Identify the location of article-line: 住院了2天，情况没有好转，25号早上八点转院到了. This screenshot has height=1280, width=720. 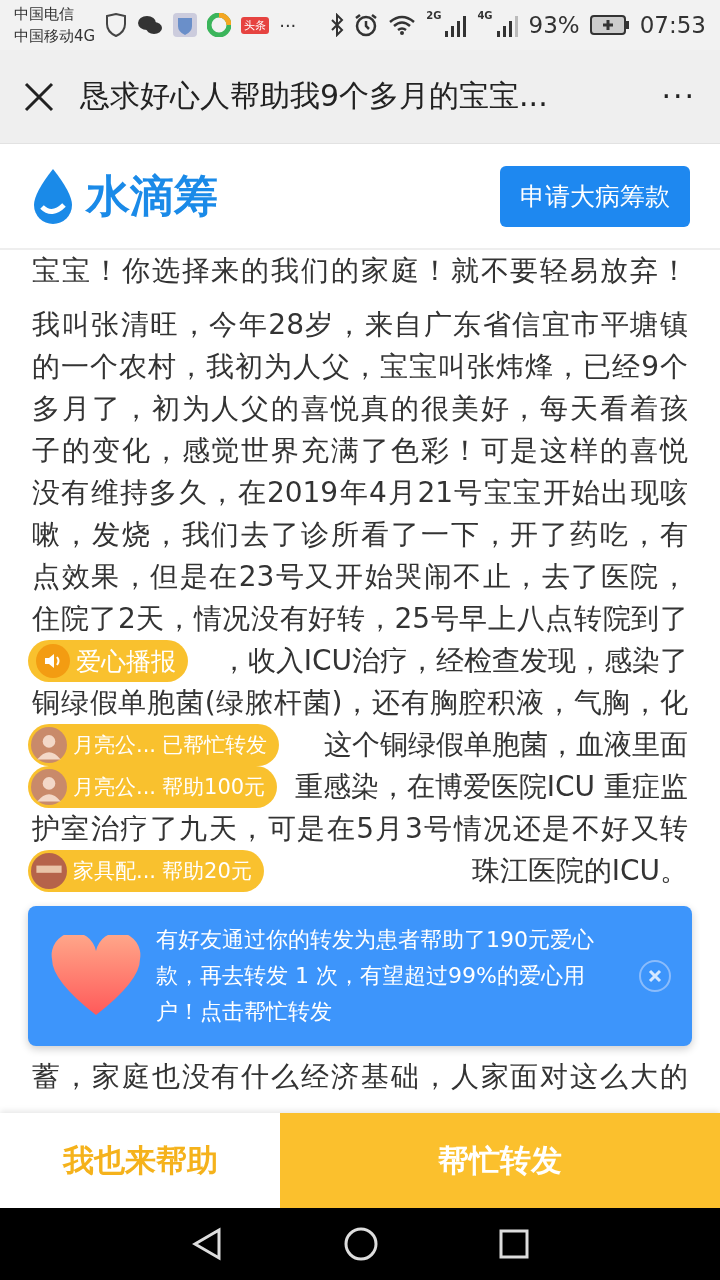
(360, 619).